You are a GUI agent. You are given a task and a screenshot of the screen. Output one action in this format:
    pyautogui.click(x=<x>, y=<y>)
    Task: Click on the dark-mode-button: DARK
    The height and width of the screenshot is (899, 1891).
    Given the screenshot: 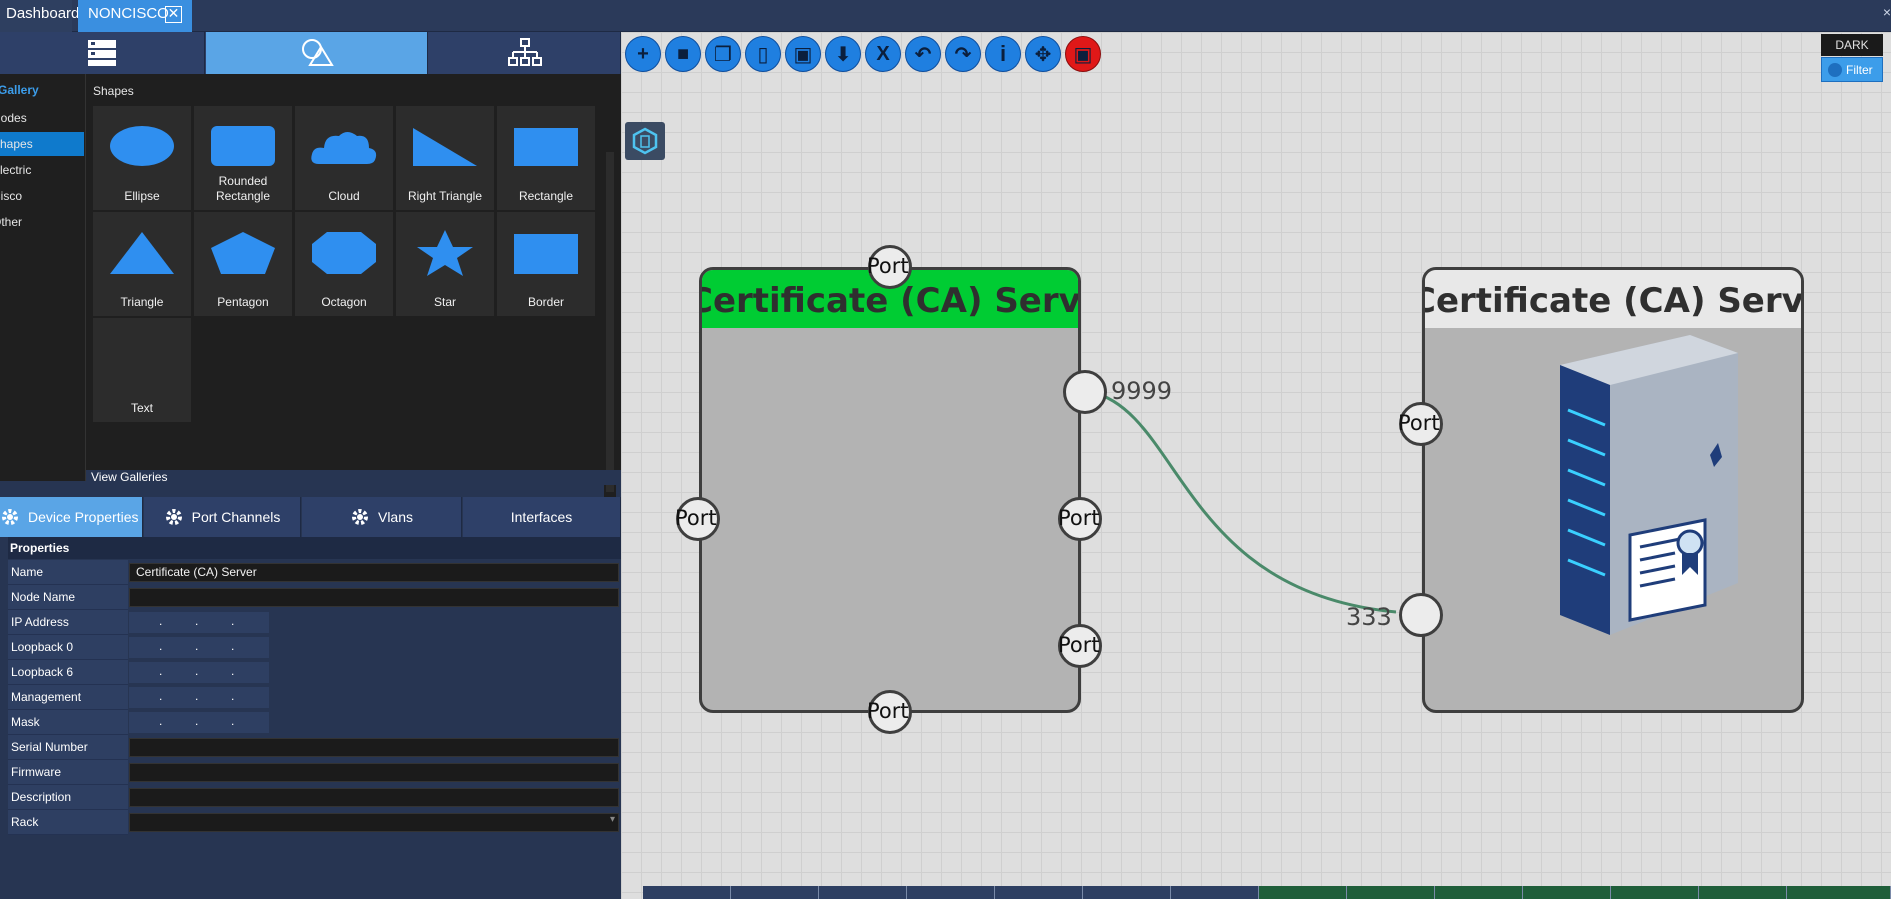 What is the action you would take?
    pyautogui.click(x=1852, y=45)
    